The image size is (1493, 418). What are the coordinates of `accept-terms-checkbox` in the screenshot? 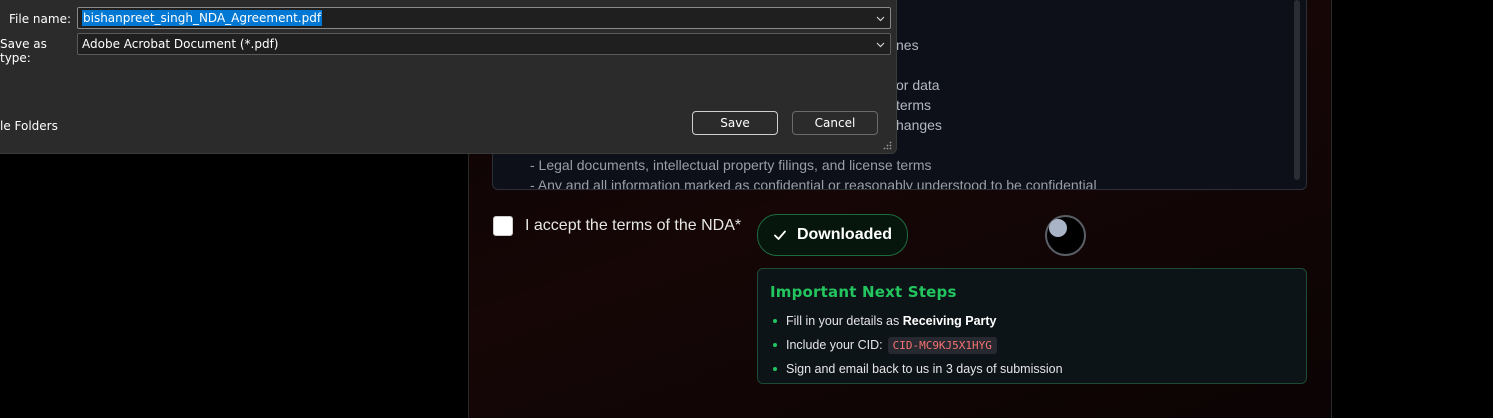 It's located at (503, 226).